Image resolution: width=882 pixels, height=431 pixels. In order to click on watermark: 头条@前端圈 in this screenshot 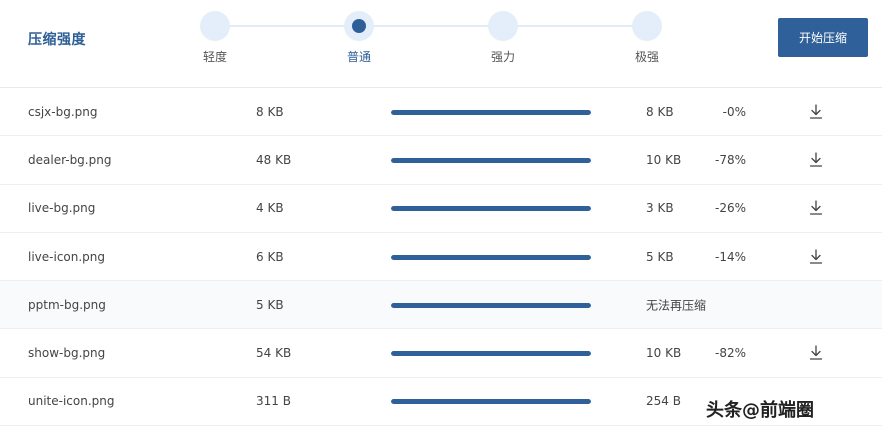, I will do `click(760, 410)`.